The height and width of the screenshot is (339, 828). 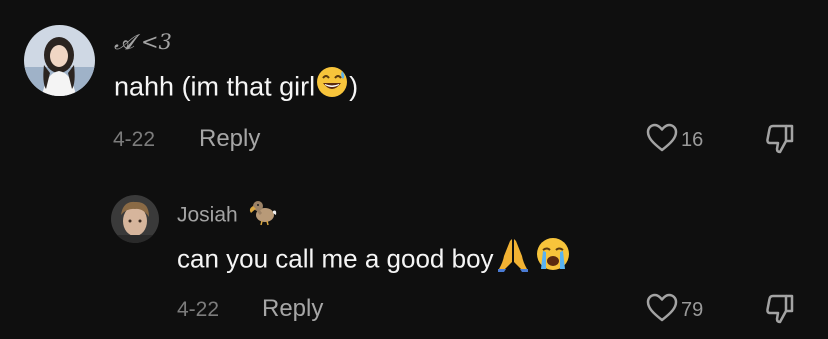 I want to click on comment-text: can you call me a good boy, so click(x=374, y=258).